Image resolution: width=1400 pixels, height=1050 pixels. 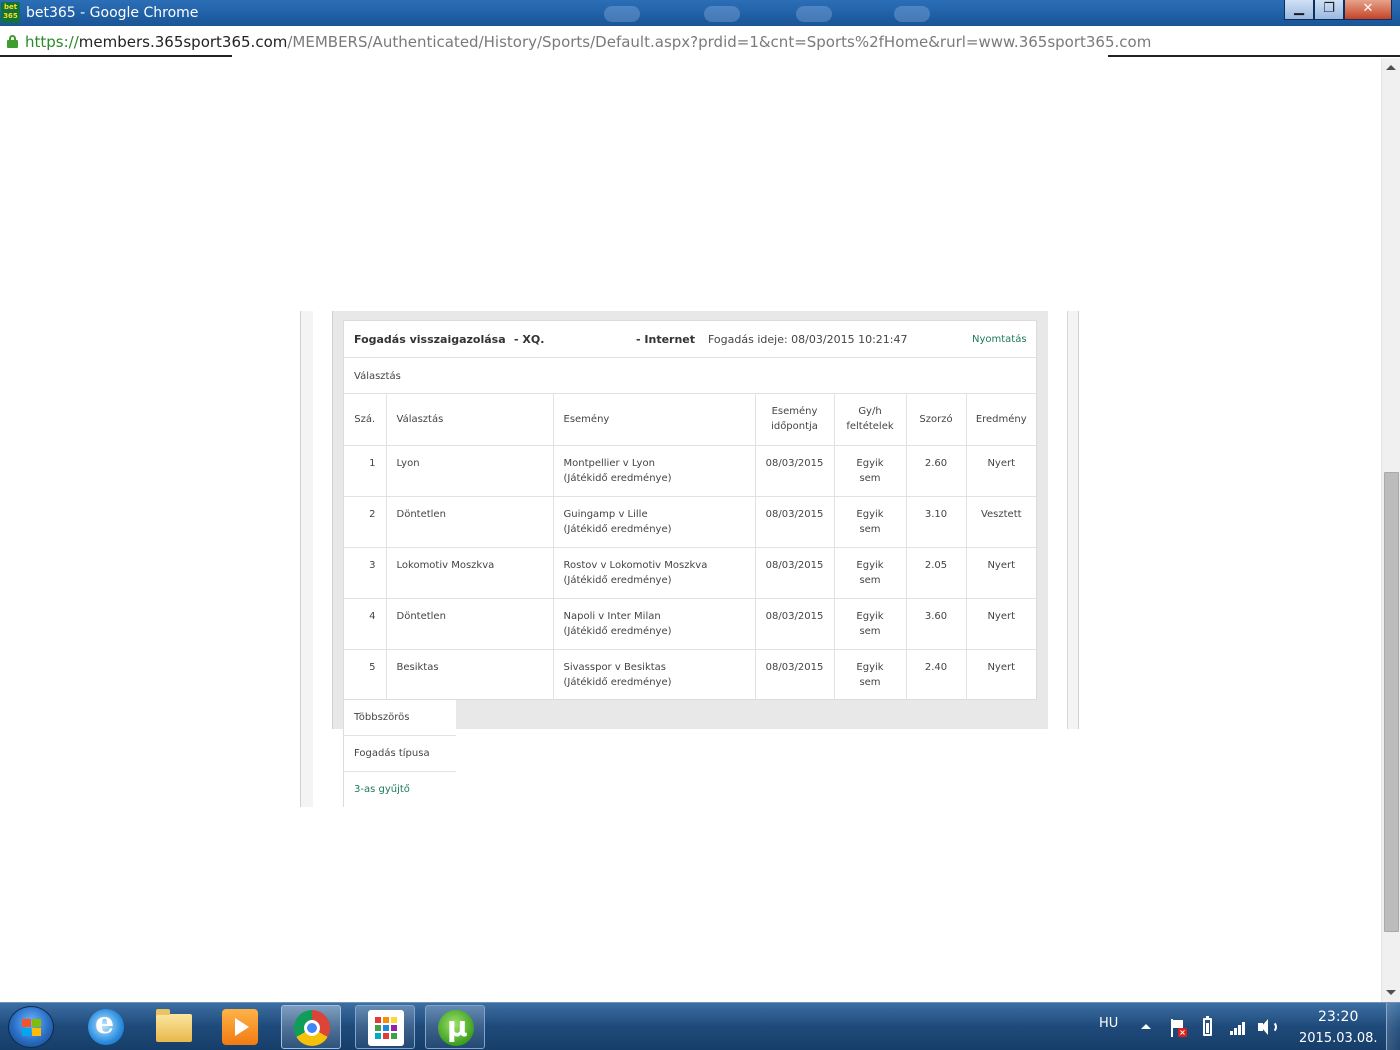 What do you see at coordinates (1393, 1026) in the screenshot?
I see `show-desktop-button` at bounding box center [1393, 1026].